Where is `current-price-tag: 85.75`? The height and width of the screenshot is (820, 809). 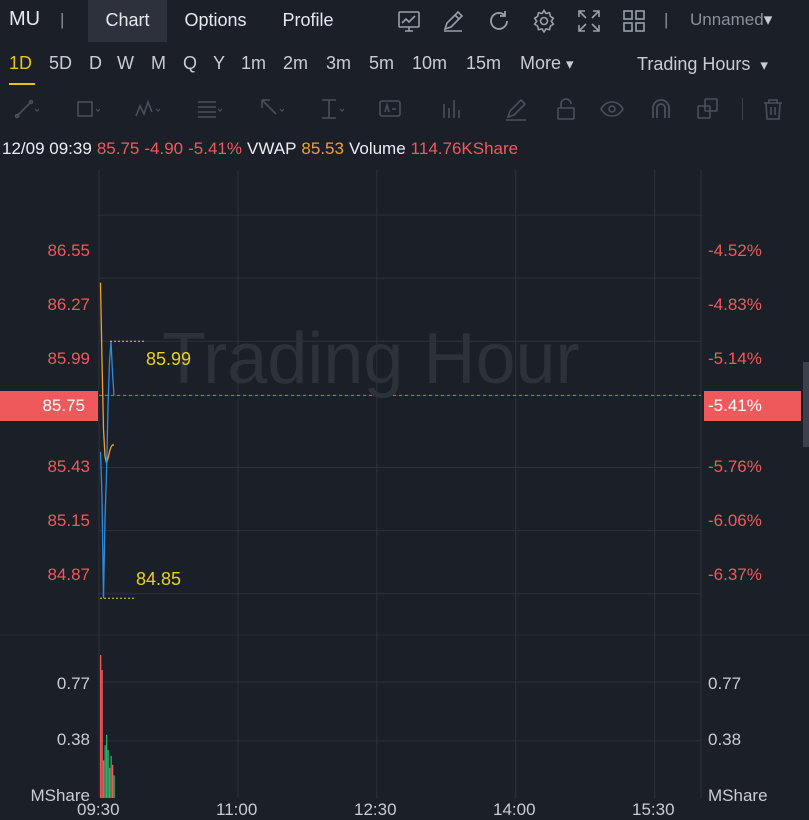
current-price-tag: 85.75 is located at coordinates (49, 406).